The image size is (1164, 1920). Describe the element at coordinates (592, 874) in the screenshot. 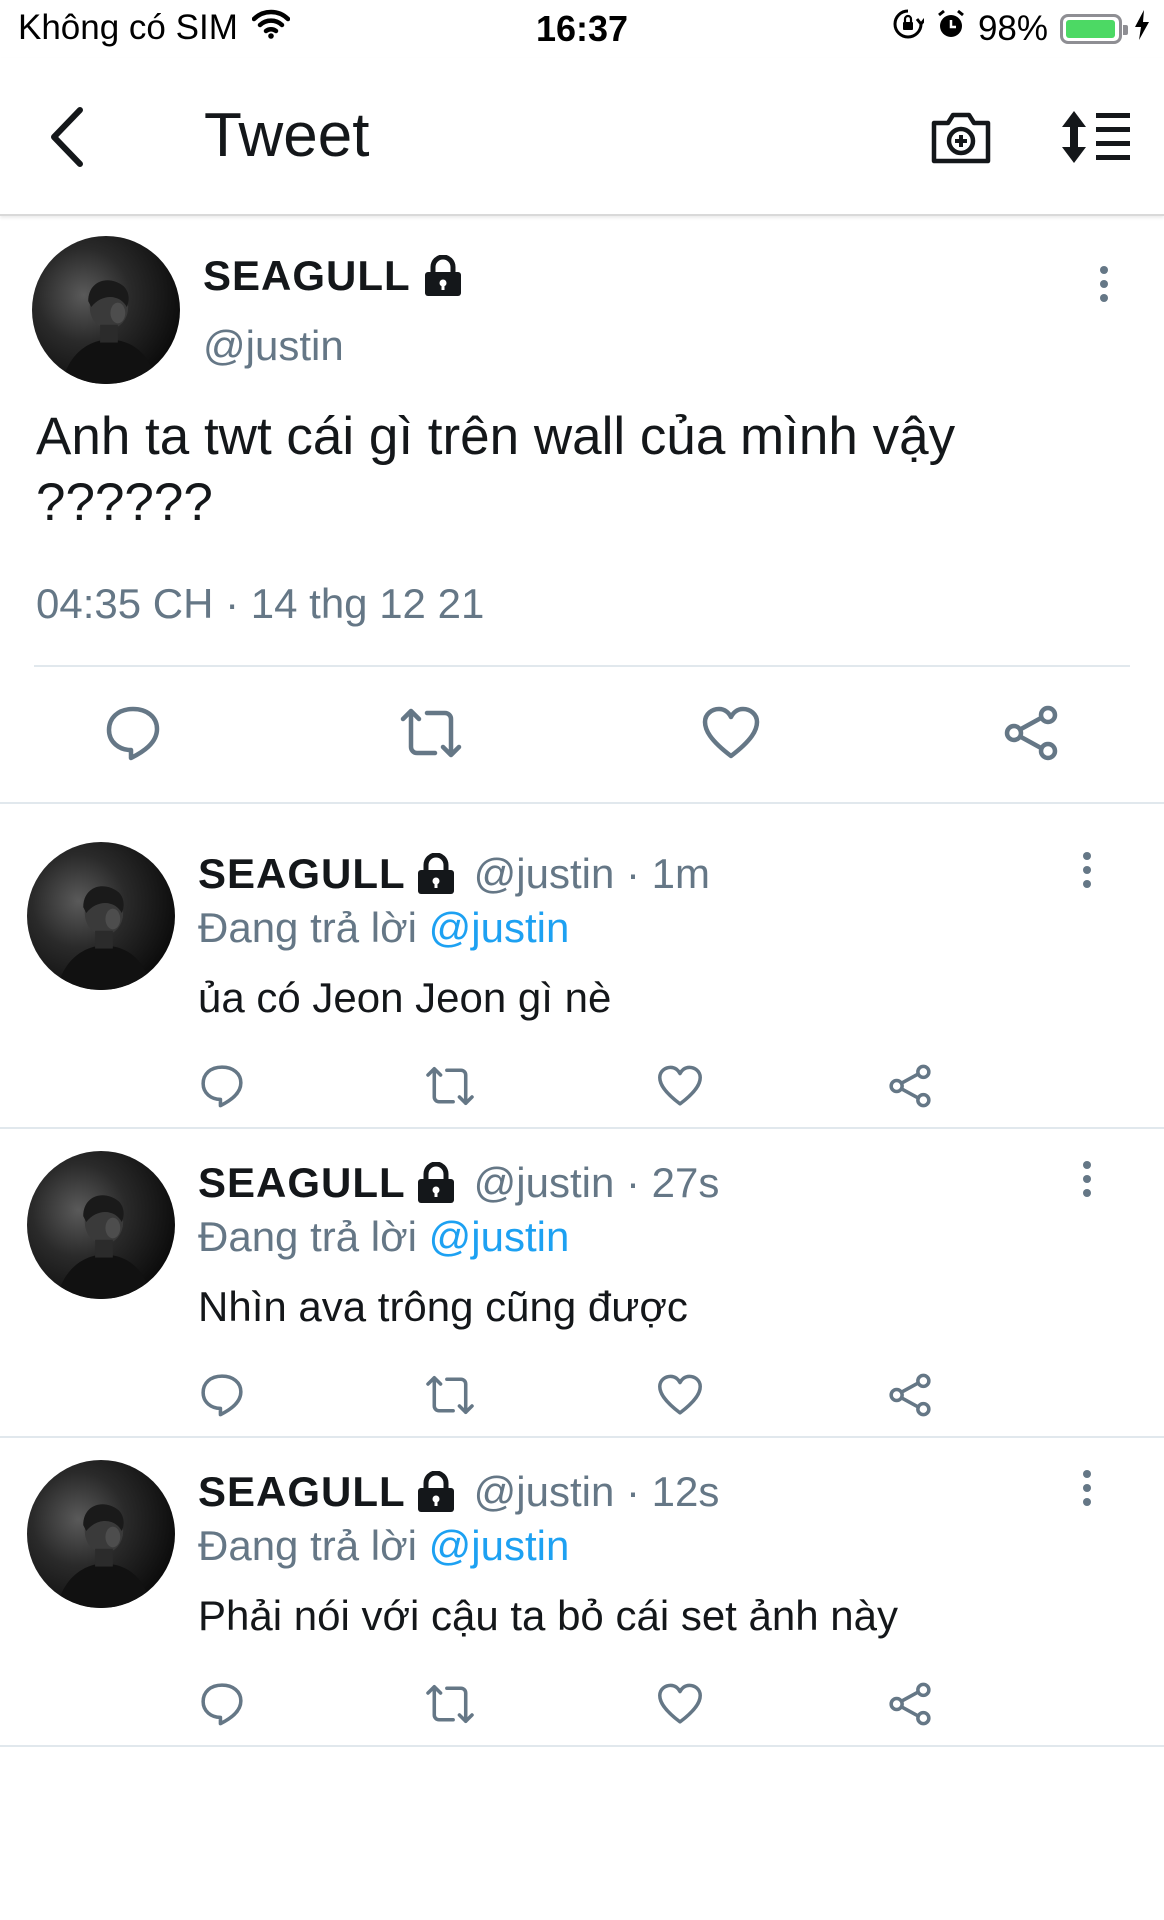

I see `author-handle-time: @justin · 1m` at that location.